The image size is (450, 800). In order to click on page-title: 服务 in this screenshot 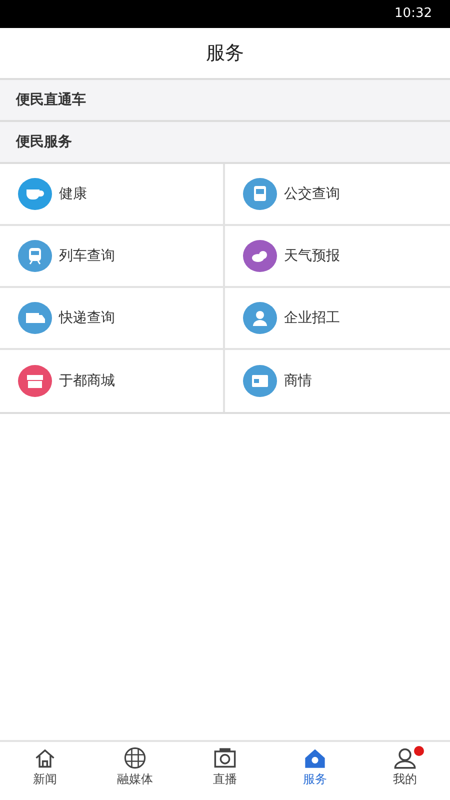, I will do `click(225, 53)`.